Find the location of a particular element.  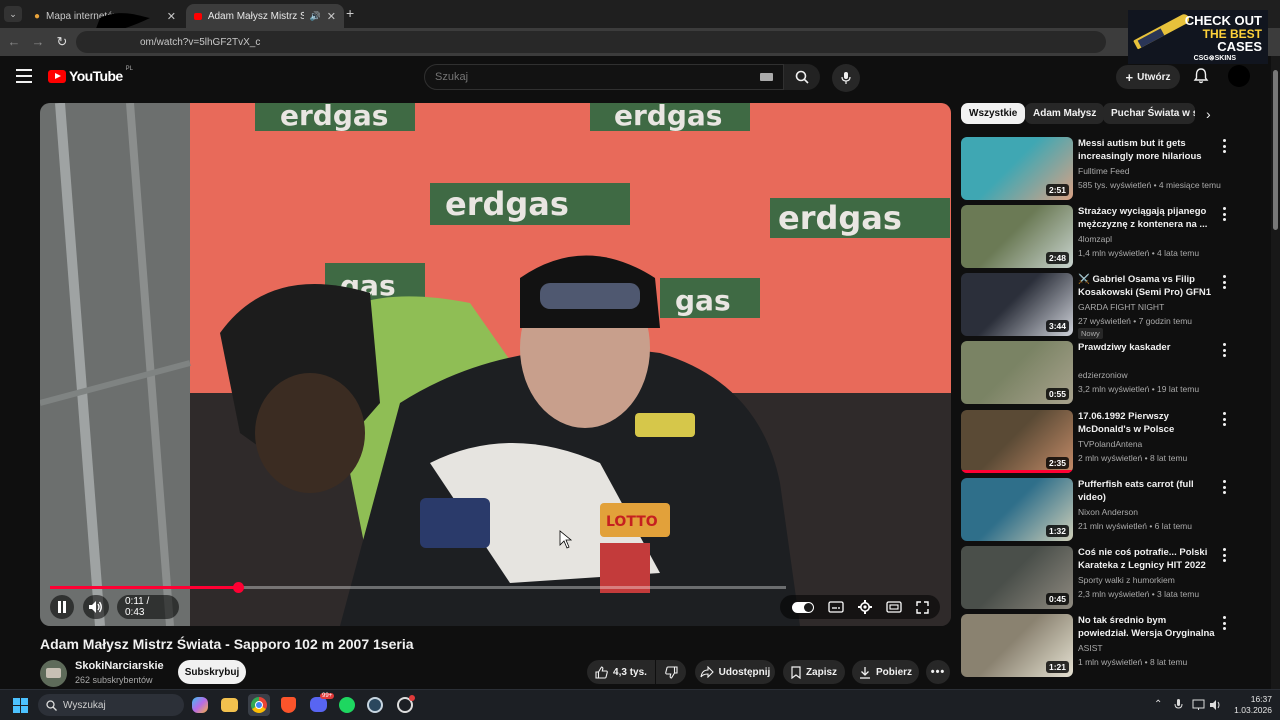

tab-youtube: Adam Małysz Mistrz Świata 🔊 ✕ is located at coordinates (265, 16).